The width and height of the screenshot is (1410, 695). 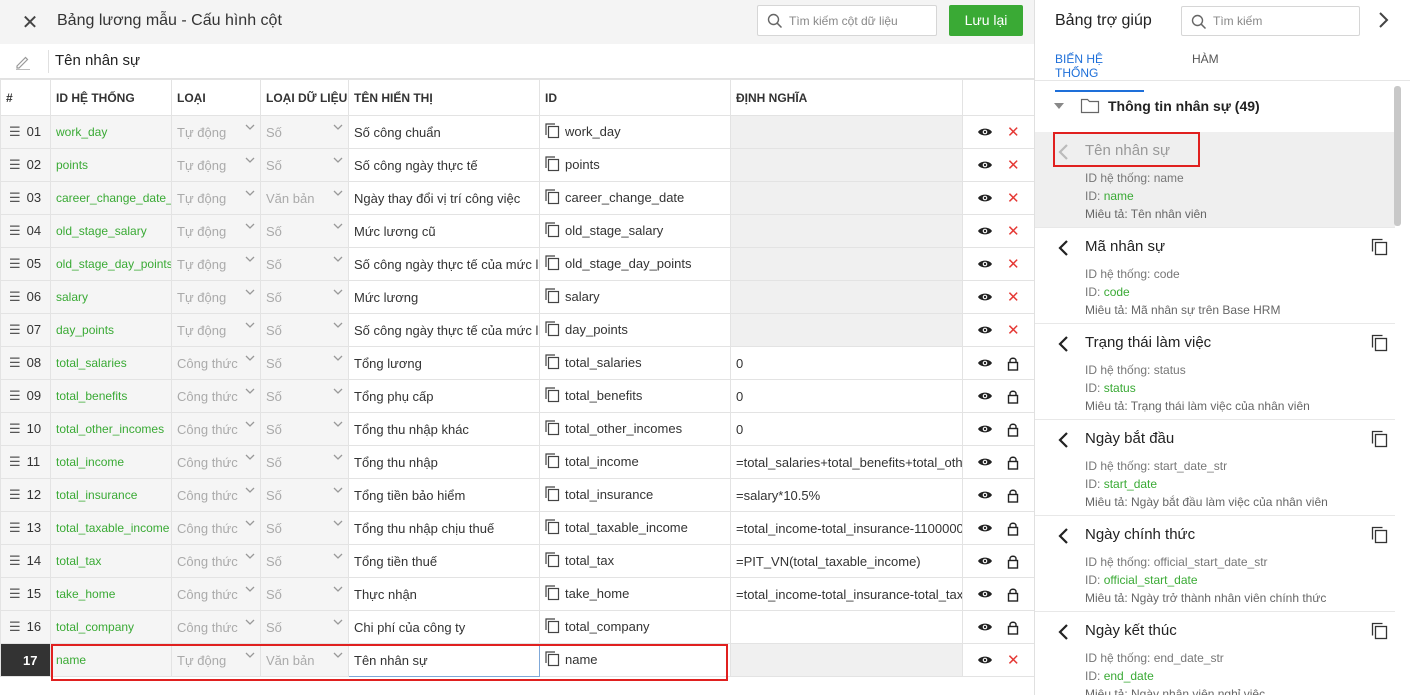 I want to click on display-name-input: Tổng tiền thuế, so click(x=444, y=561).